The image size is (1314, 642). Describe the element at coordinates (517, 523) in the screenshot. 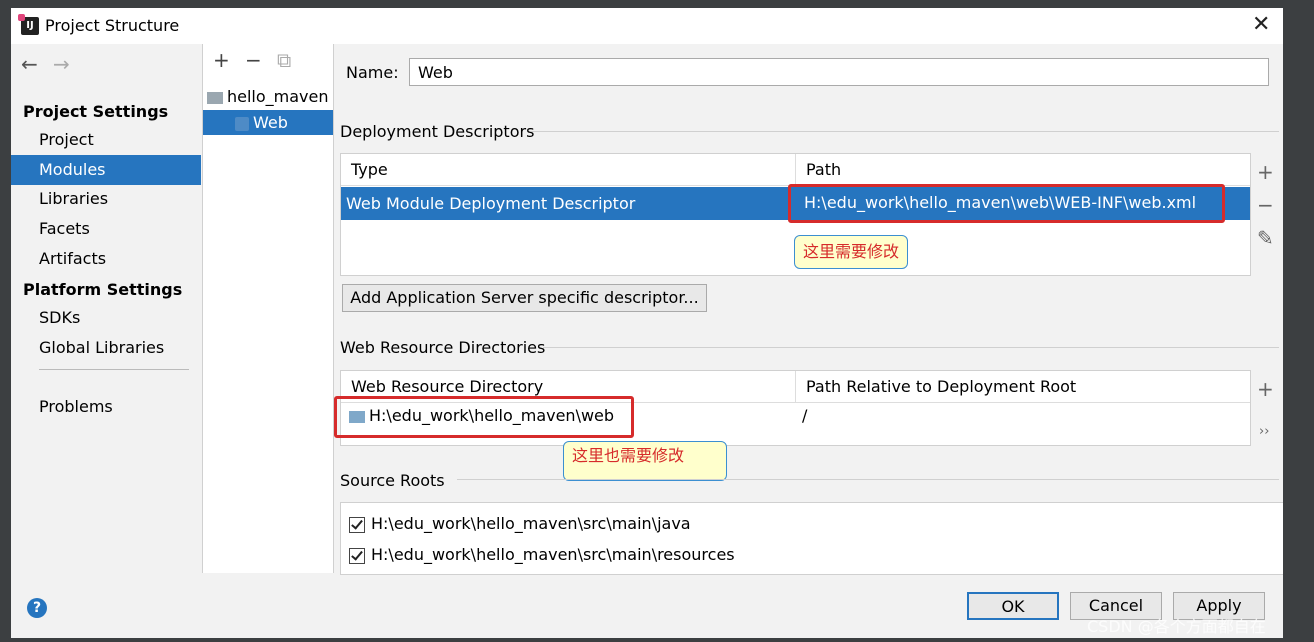

I see `source-root-item: H:\edu_work\hello_maven\src\main\java` at that location.